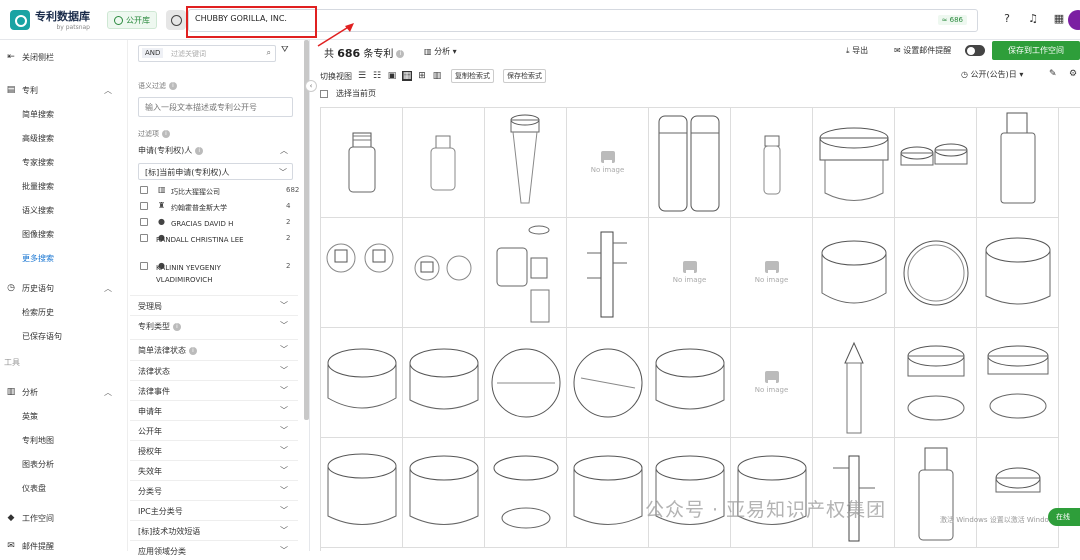  Describe the element at coordinates (269, 53) in the screenshot. I see `search-icon: ⌕` at that location.